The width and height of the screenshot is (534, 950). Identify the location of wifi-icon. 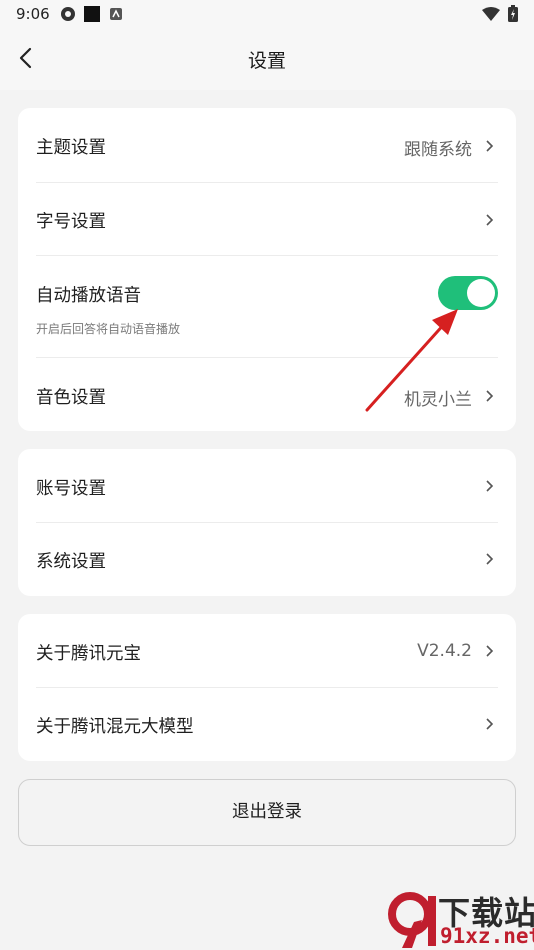
(491, 14).